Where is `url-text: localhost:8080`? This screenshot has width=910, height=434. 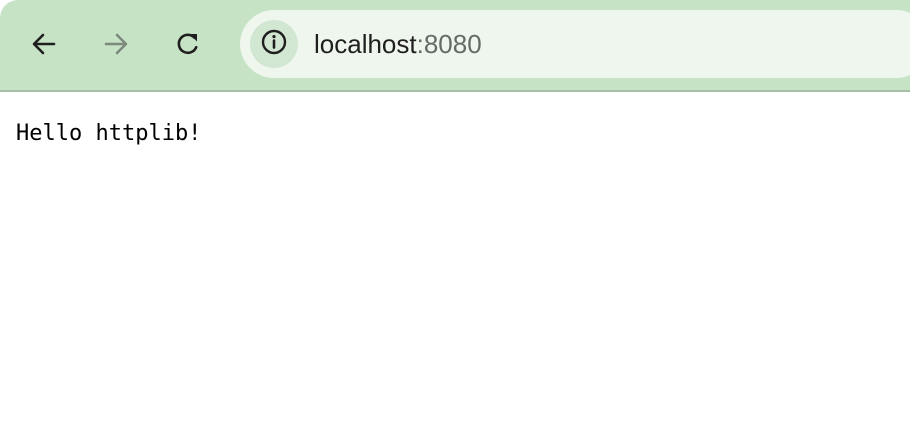 url-text: localhost:8080 is located at coordinates (398, 44).